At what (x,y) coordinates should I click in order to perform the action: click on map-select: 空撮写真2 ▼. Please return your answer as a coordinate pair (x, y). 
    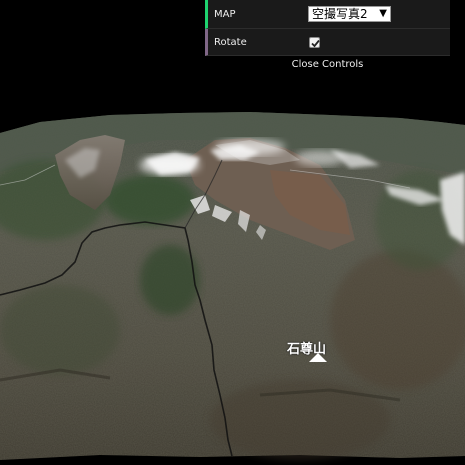
    Looking at the image, I should click on (349, 14).